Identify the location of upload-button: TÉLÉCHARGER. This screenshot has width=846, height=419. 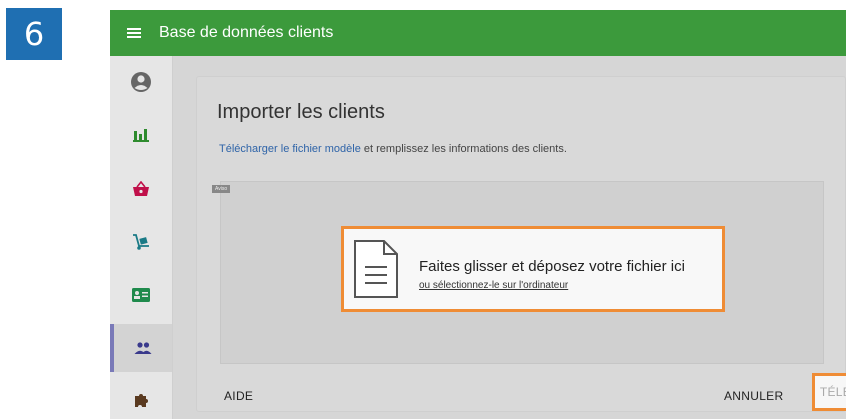
(829, 392).